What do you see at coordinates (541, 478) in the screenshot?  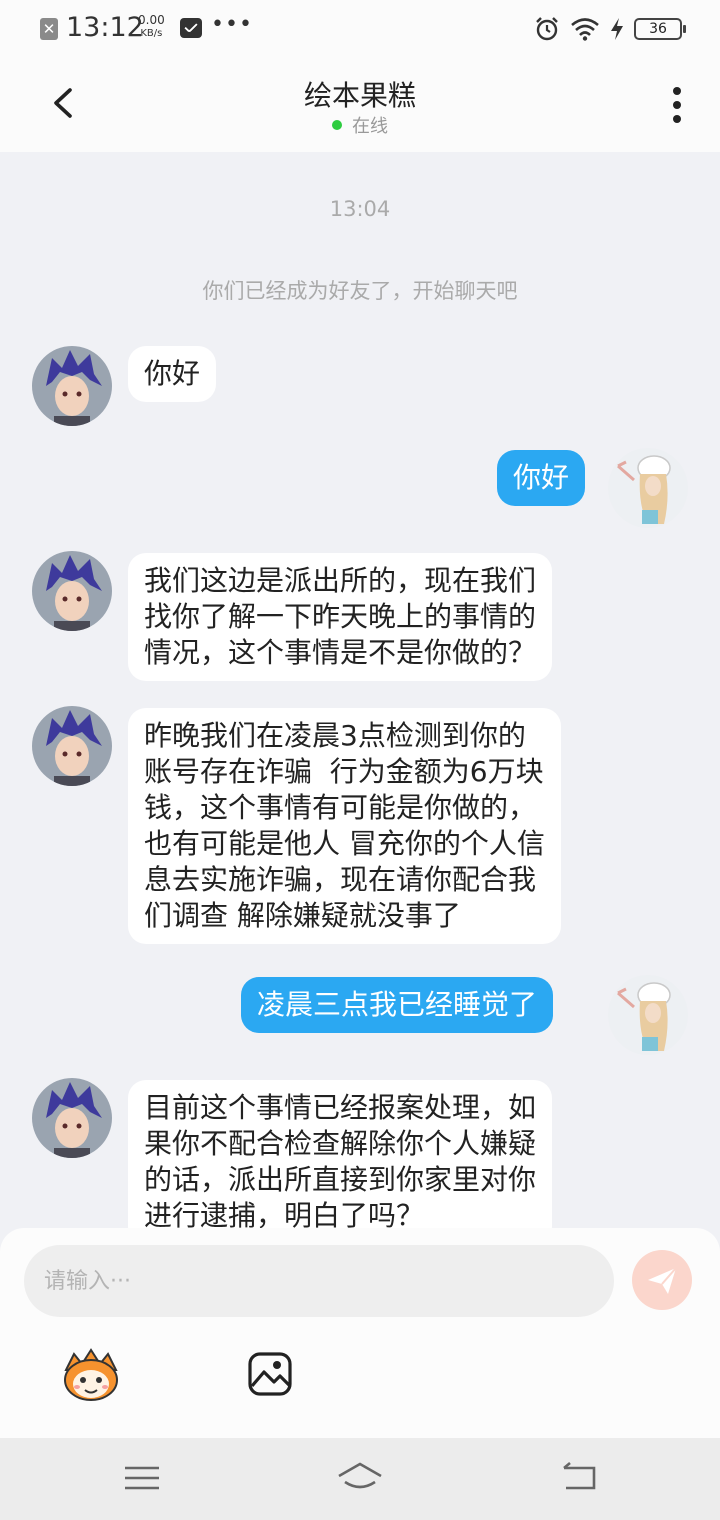 I see `message-bubble-outgoing: 你好` at bounding box center [541, 478].